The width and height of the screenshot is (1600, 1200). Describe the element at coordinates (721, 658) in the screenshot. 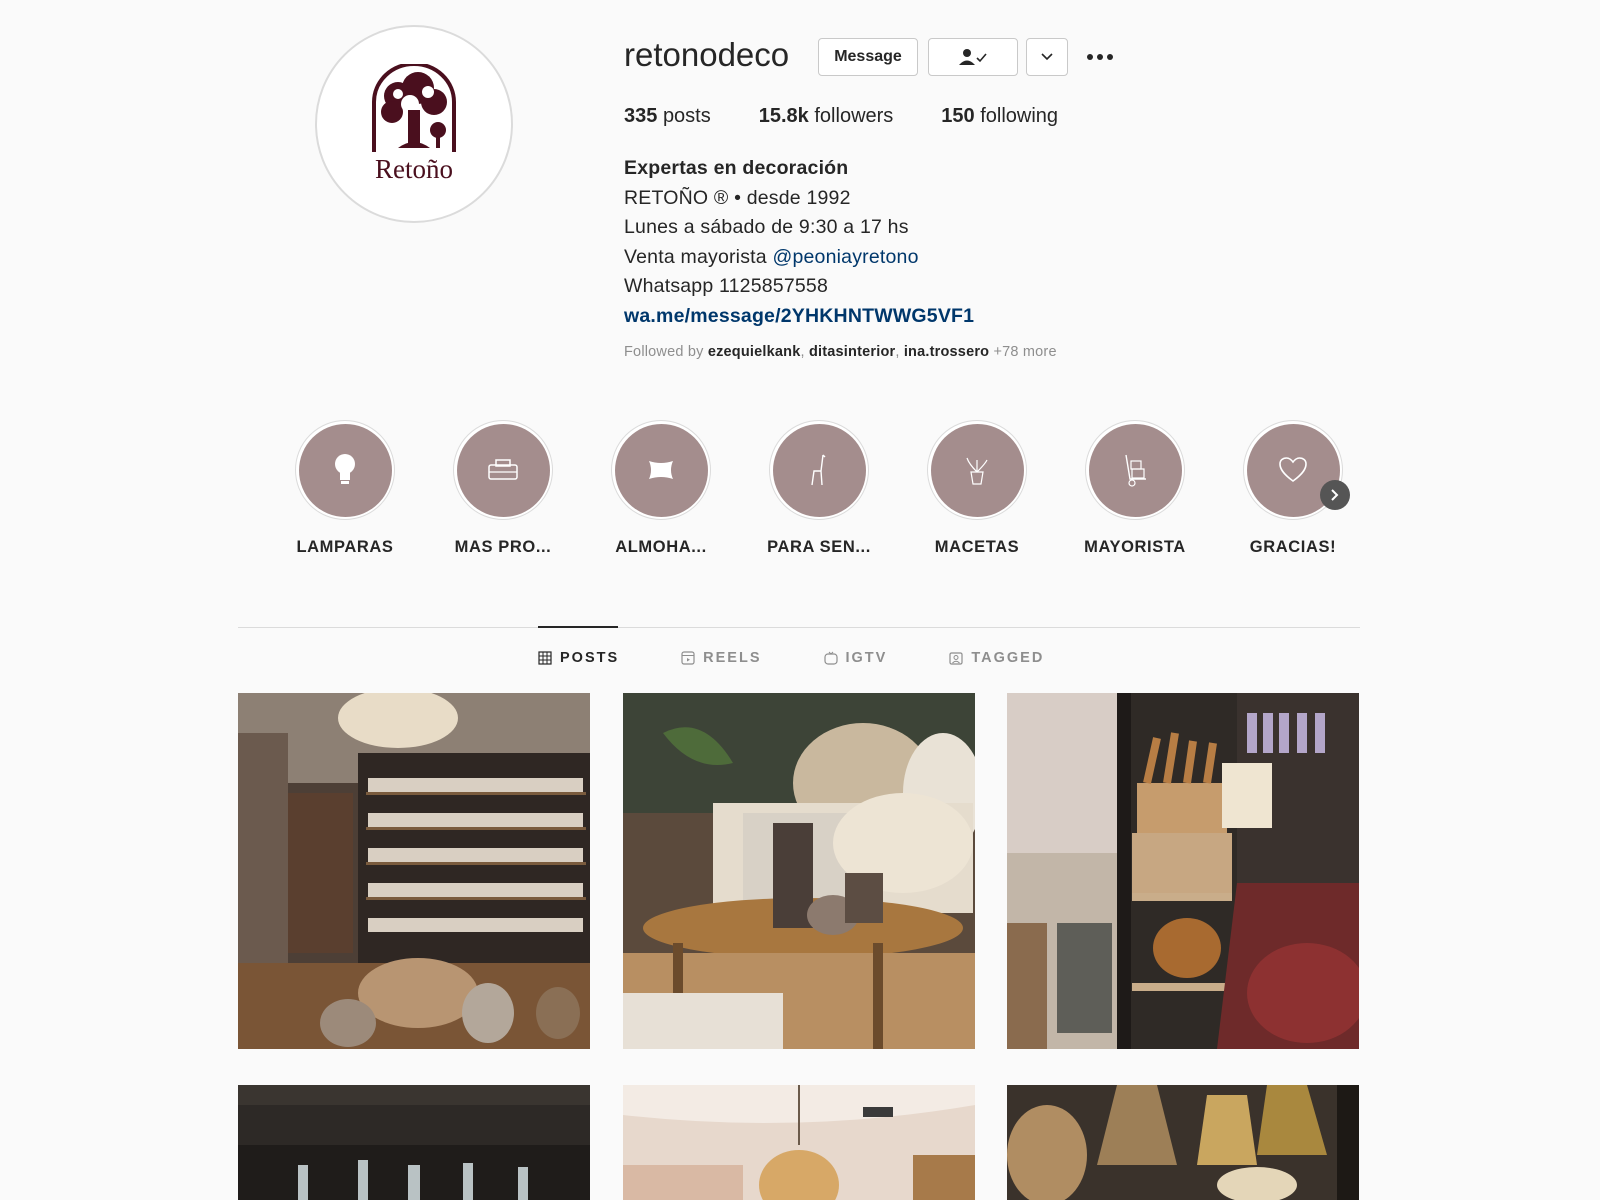

I see `tab-reels: REELS` at that location.